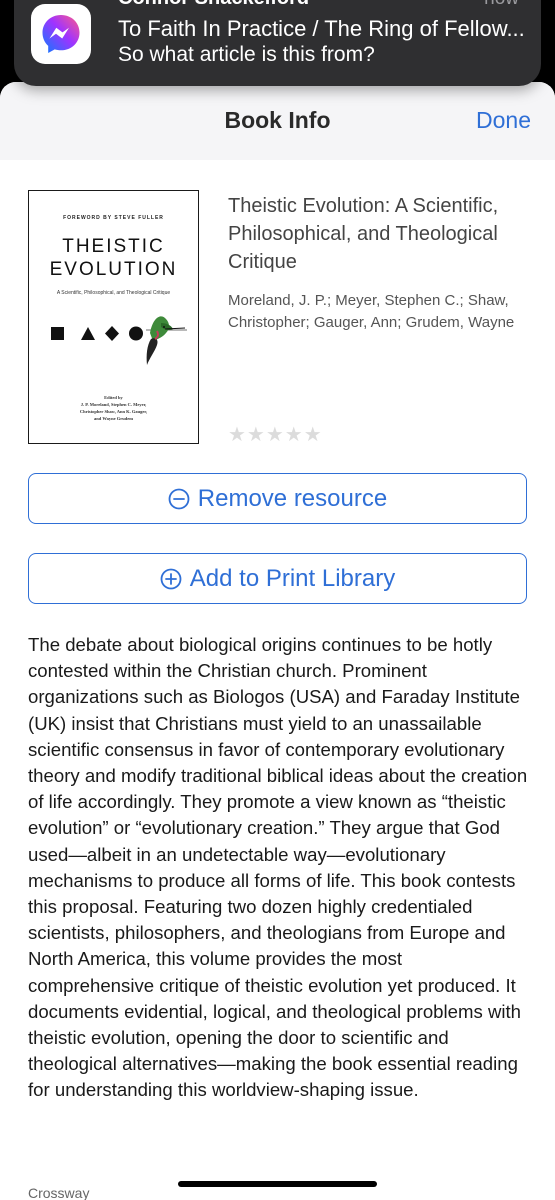 This screenshot has height=1200, width=555. Describe the element at coordinates (501, 5) in the screenshot. I see `notification-time: now` at that location.